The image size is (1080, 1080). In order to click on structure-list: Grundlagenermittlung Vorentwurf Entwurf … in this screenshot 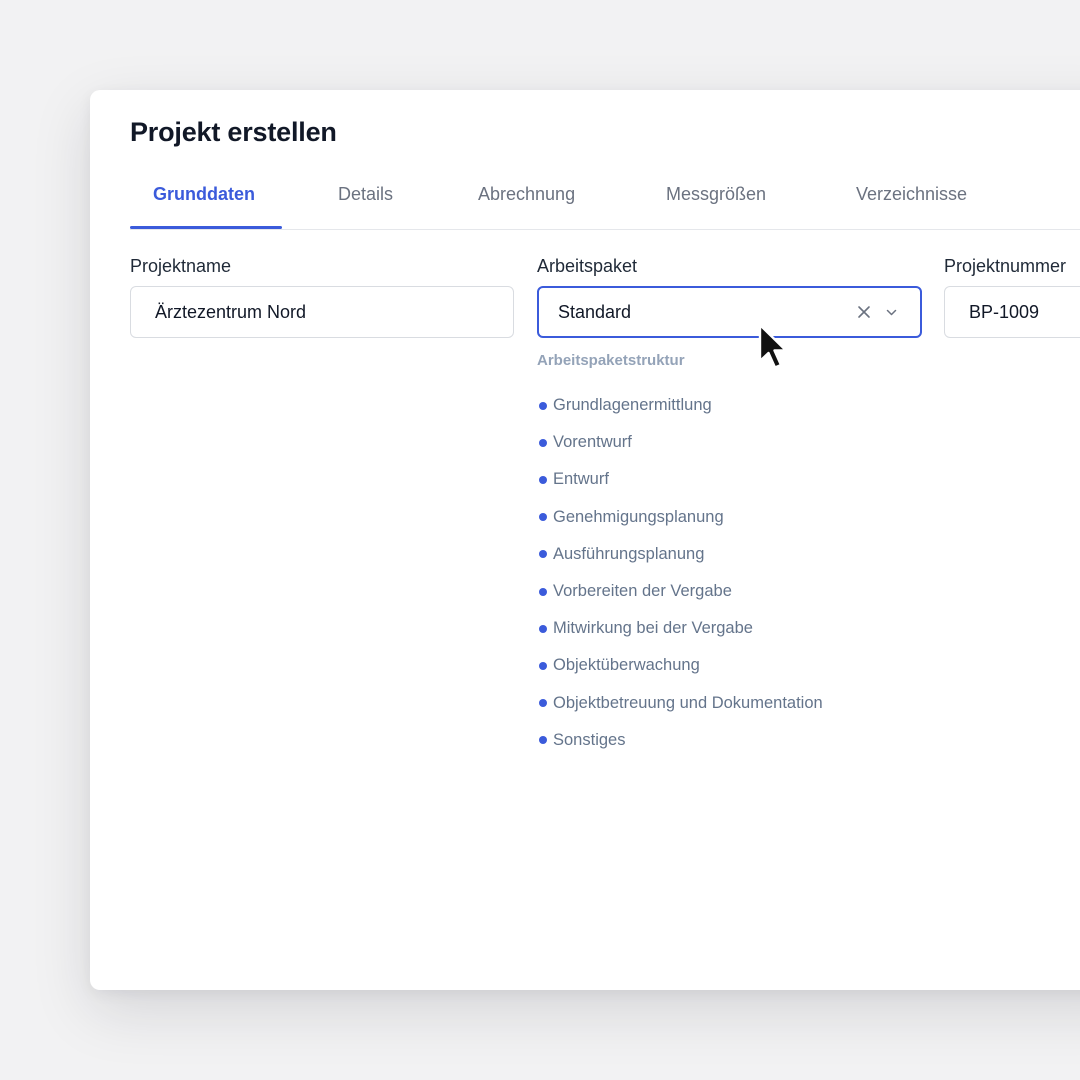, I will do `click(680, 573)`.